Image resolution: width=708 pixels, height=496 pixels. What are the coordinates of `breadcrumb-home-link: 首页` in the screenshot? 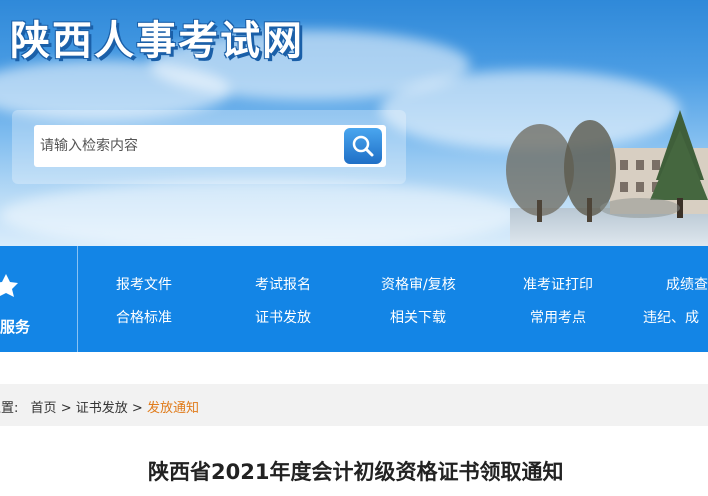 It's located at (44, 408).